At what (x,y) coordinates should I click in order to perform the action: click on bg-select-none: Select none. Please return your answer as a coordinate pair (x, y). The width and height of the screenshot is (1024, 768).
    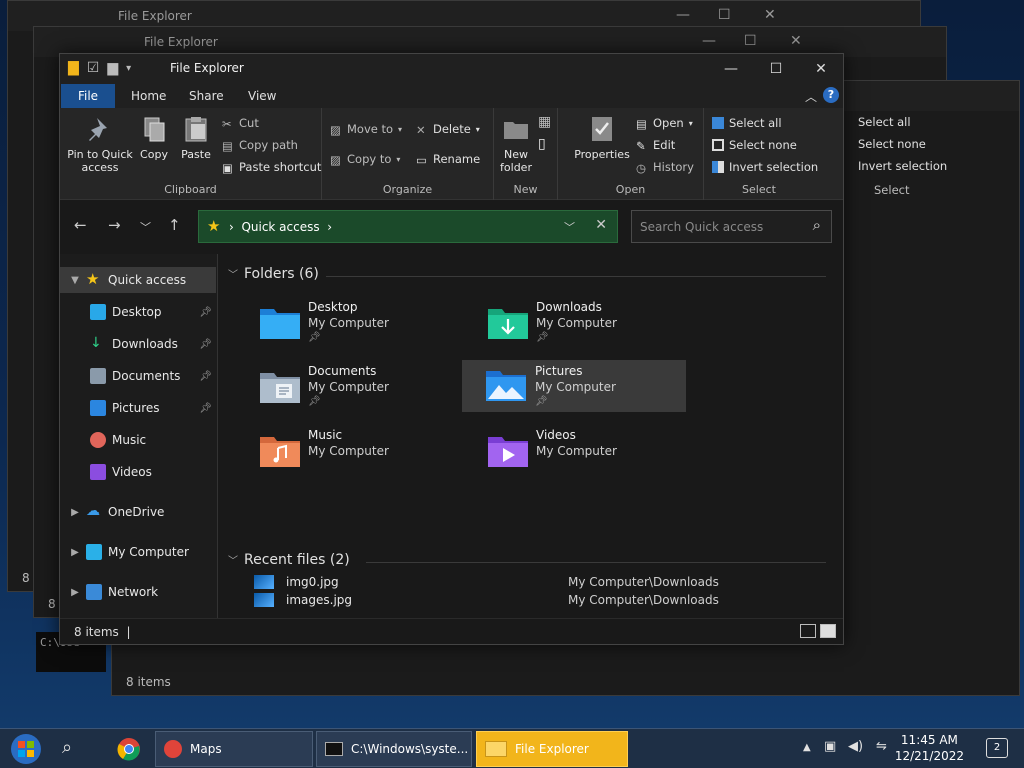
    Looking at the image, I should click on (892, 144).